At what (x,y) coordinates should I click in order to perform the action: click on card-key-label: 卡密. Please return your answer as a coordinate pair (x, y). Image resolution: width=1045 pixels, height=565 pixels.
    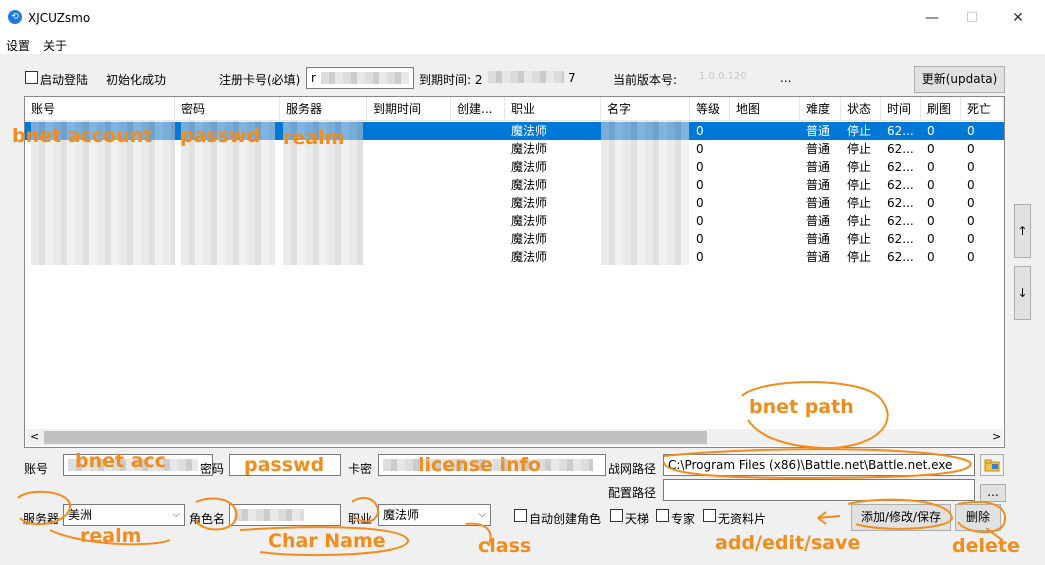
    Looking at the image, I should click on (360, 469).